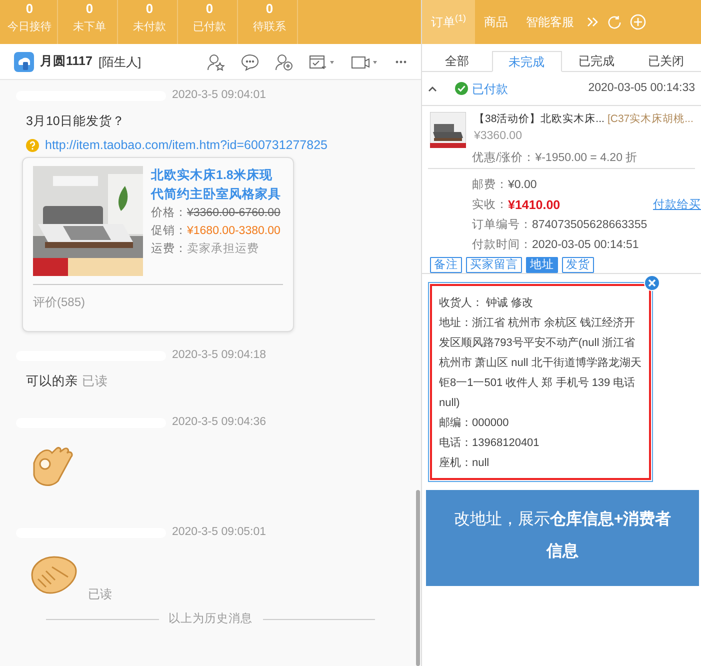 Image resolution: width=701 pixels, height=666 pixels. What do you see at coordinates (498, 136) in the screenshot?
I see `product-price: ¥3360.00` at bounding box center [498, 136].